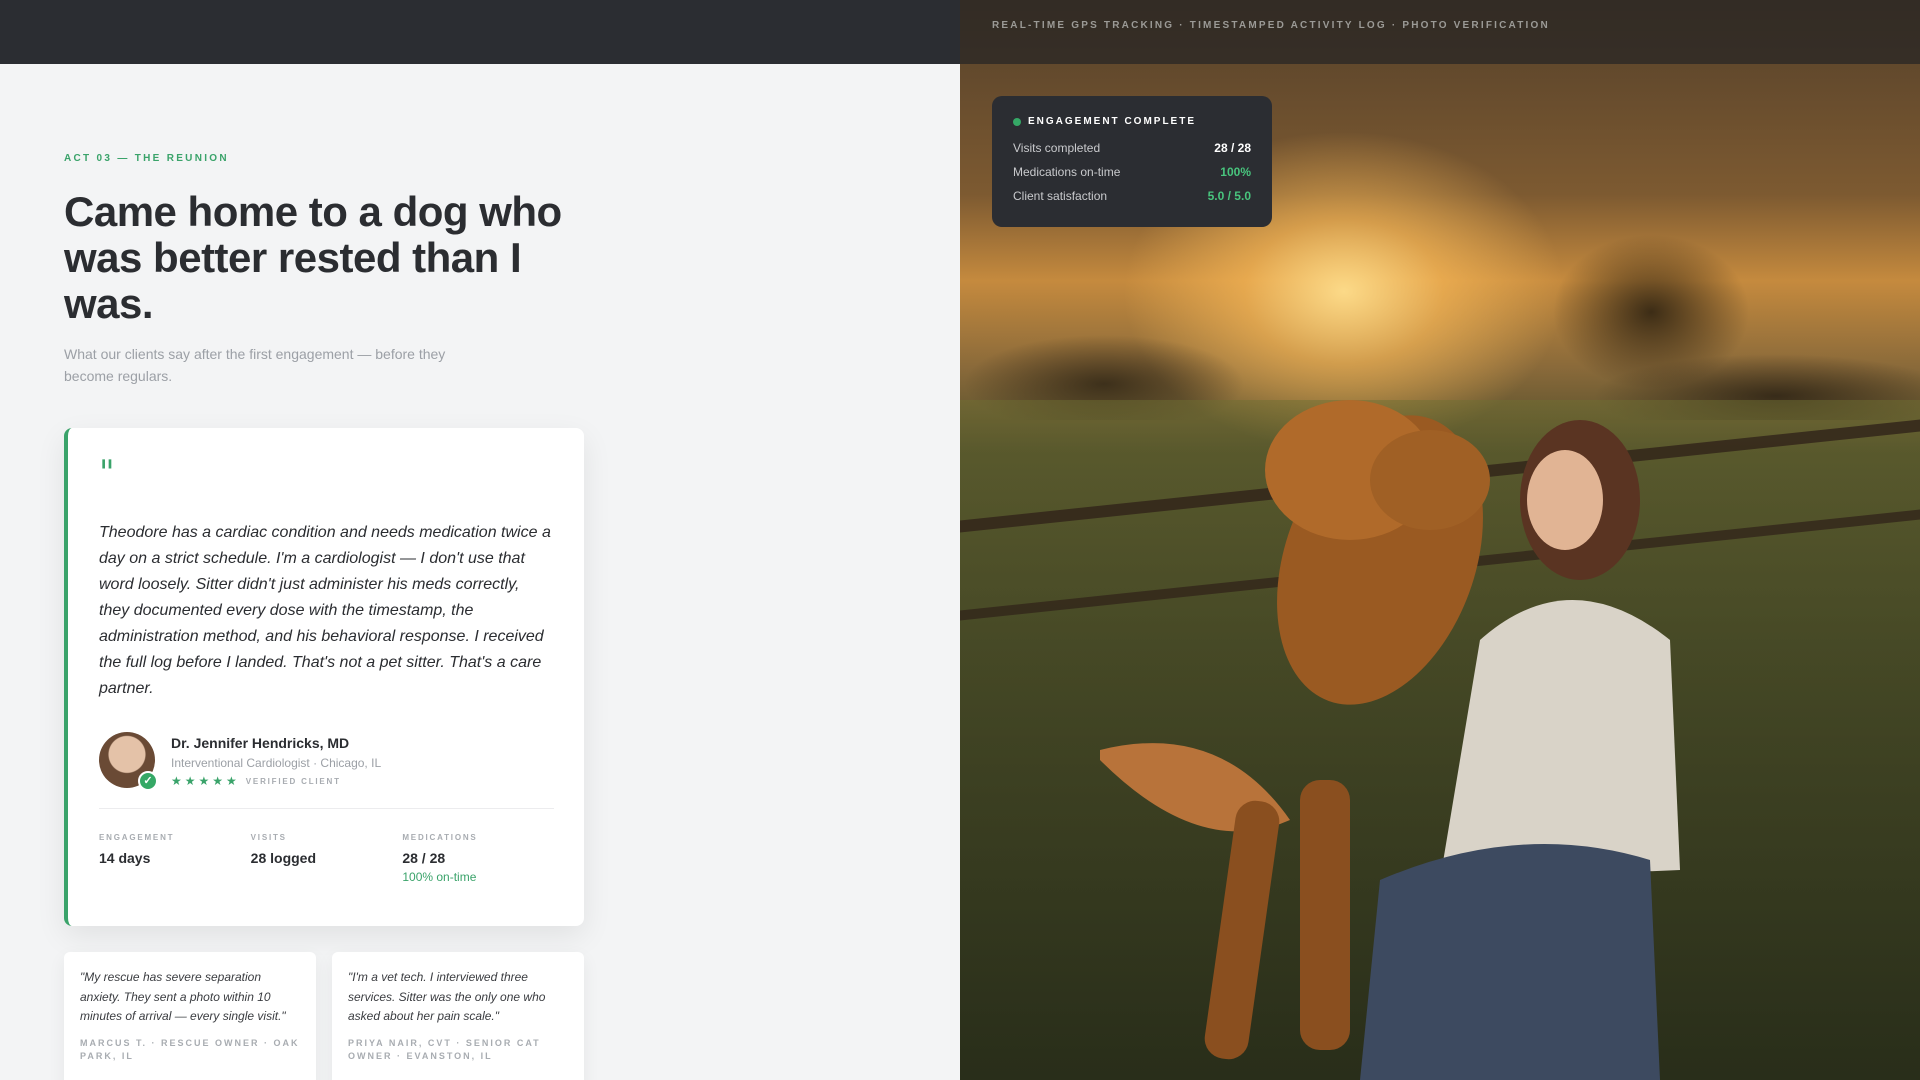 The width and height of the screenshot is (1920, 1080). What do you see at coordinates (1017, 121) in the screenshot?
I see `status-dot-icon` at bounding box center [1017, 121].